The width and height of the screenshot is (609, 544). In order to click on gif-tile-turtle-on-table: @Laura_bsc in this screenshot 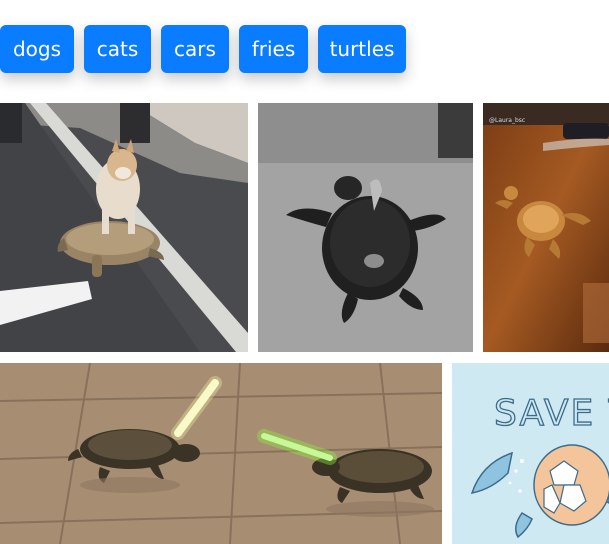, I will do `click(546, 227)`.